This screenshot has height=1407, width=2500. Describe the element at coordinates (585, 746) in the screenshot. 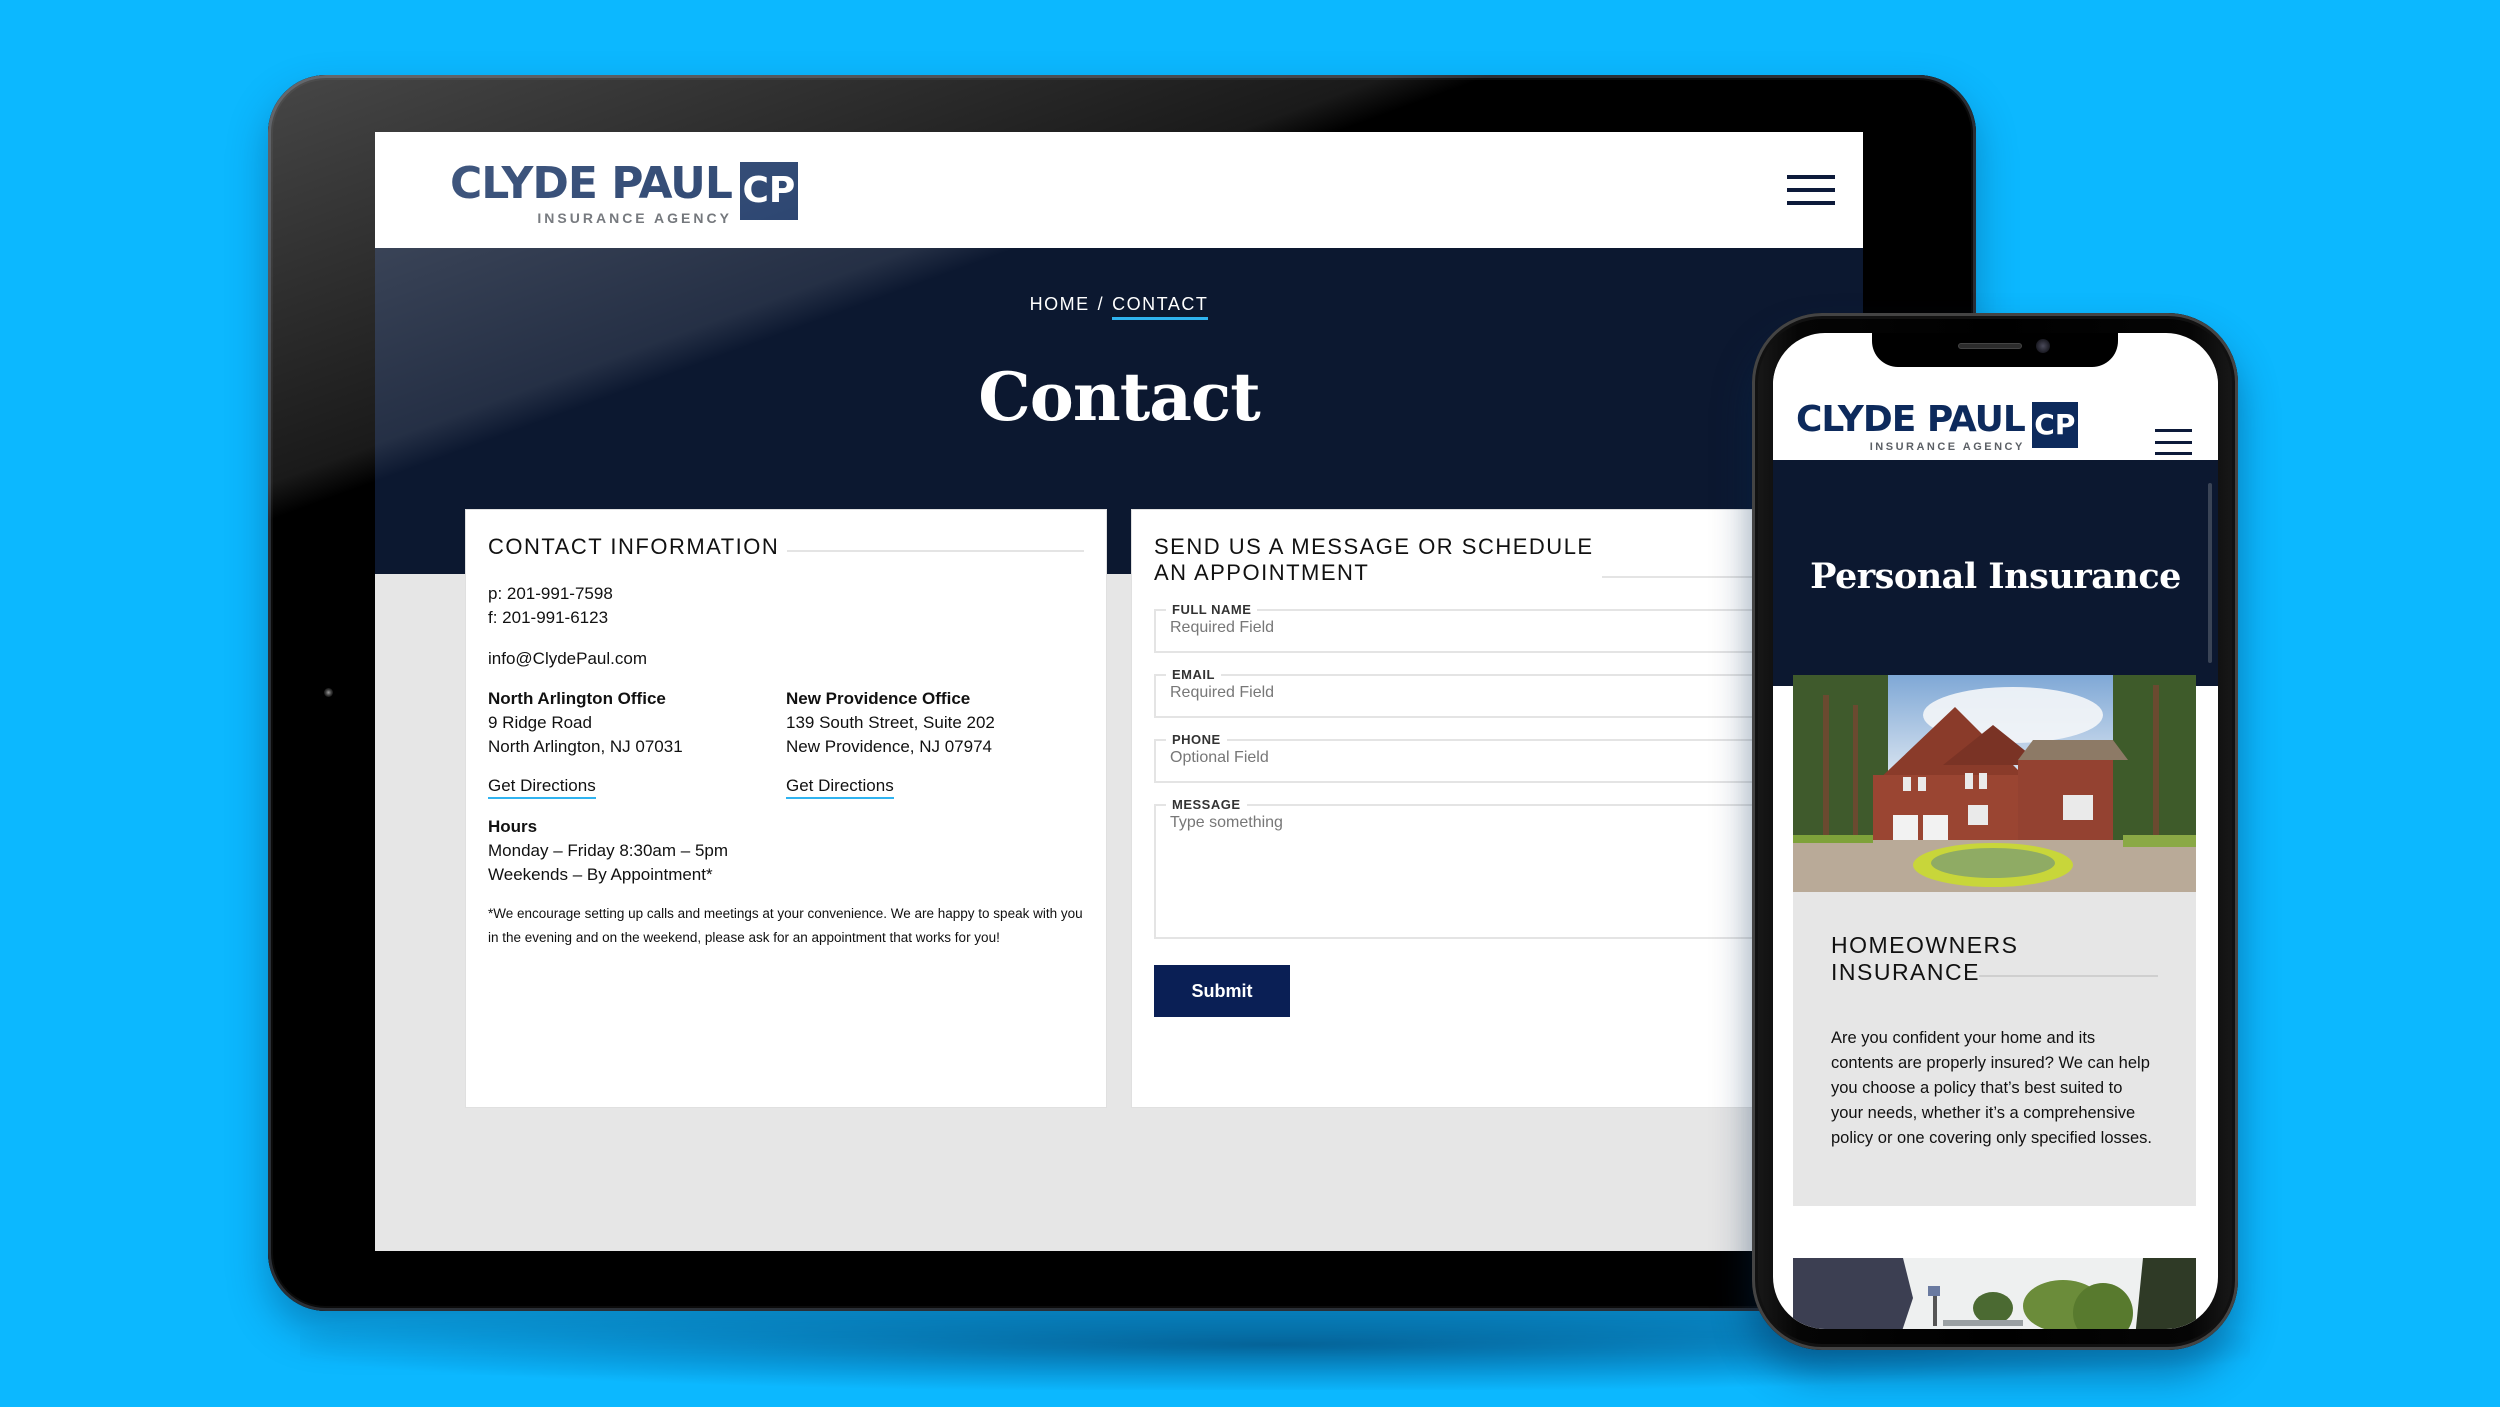

I see `office-address-line2: North Arlington, NJ 07031` at that location.